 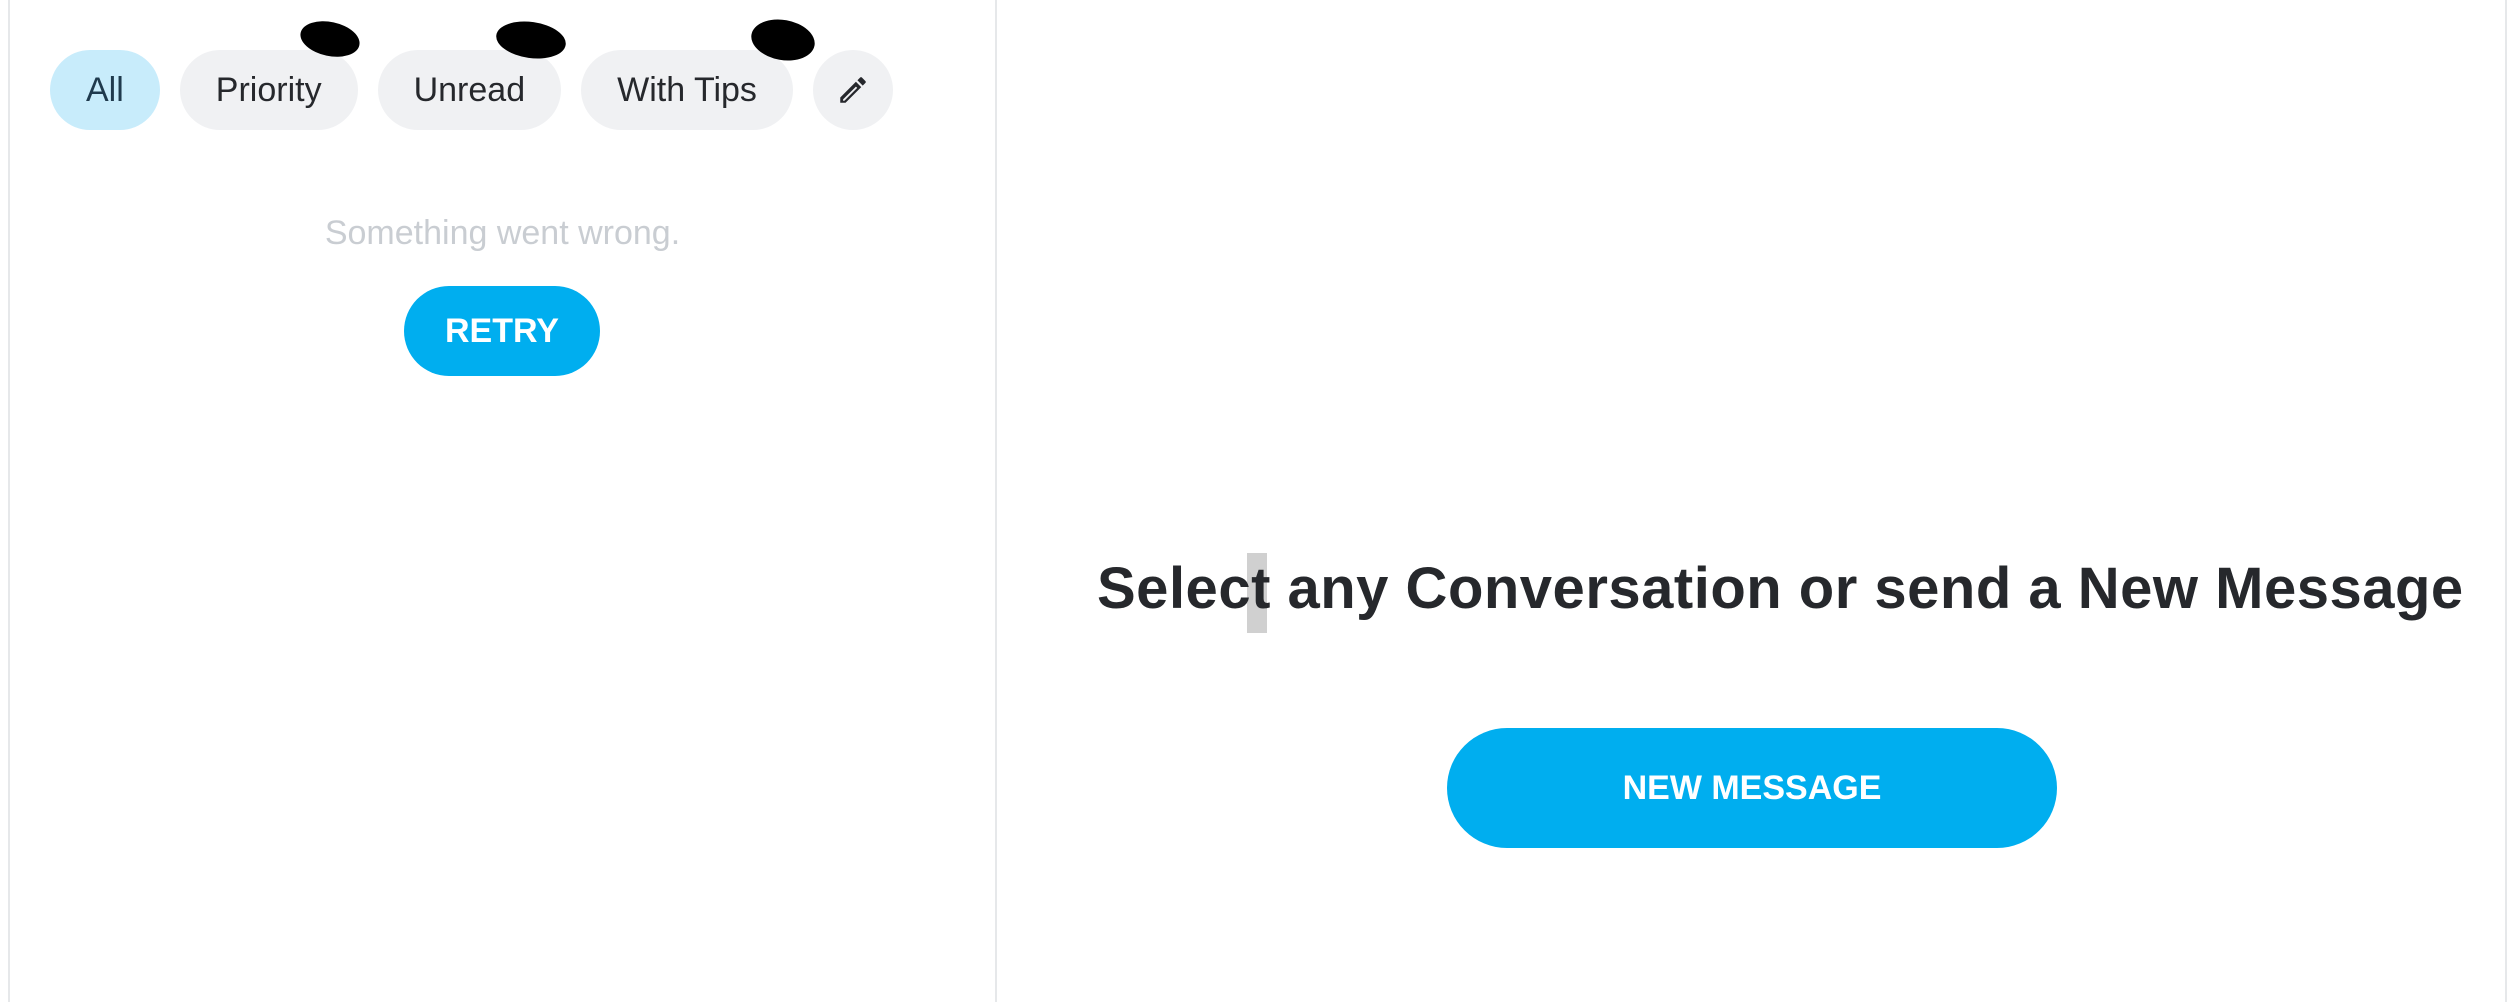 I want to click on filter-chip-with-tips: With Tips, so click(x=700, y=72).